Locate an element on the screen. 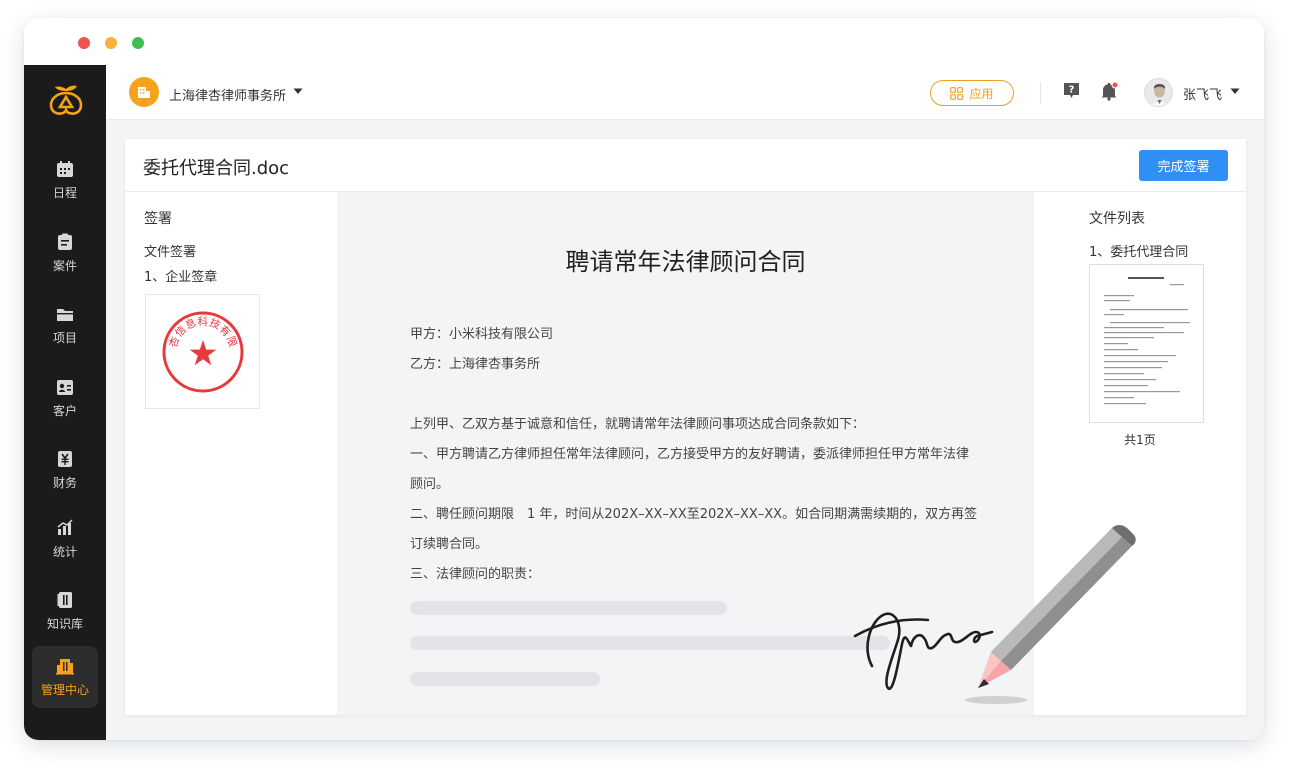 This screenshot has height=770, width=1290. sidebar-item-label: 日程 is located at coordinates (64, 192).